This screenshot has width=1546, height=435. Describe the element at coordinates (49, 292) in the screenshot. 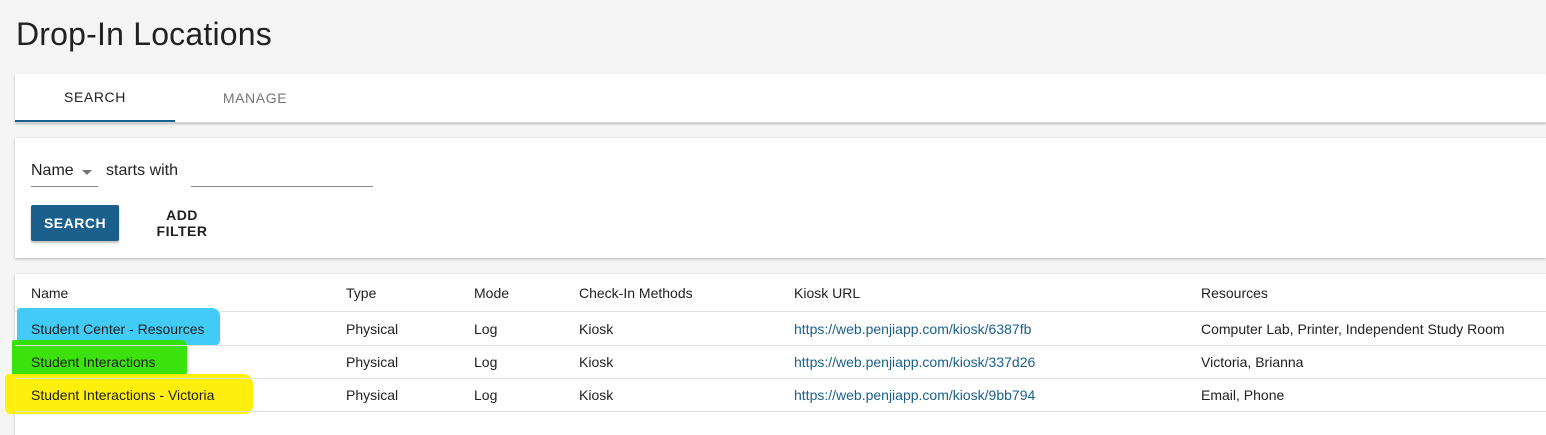

I see `column-header-name: Name` at that location.